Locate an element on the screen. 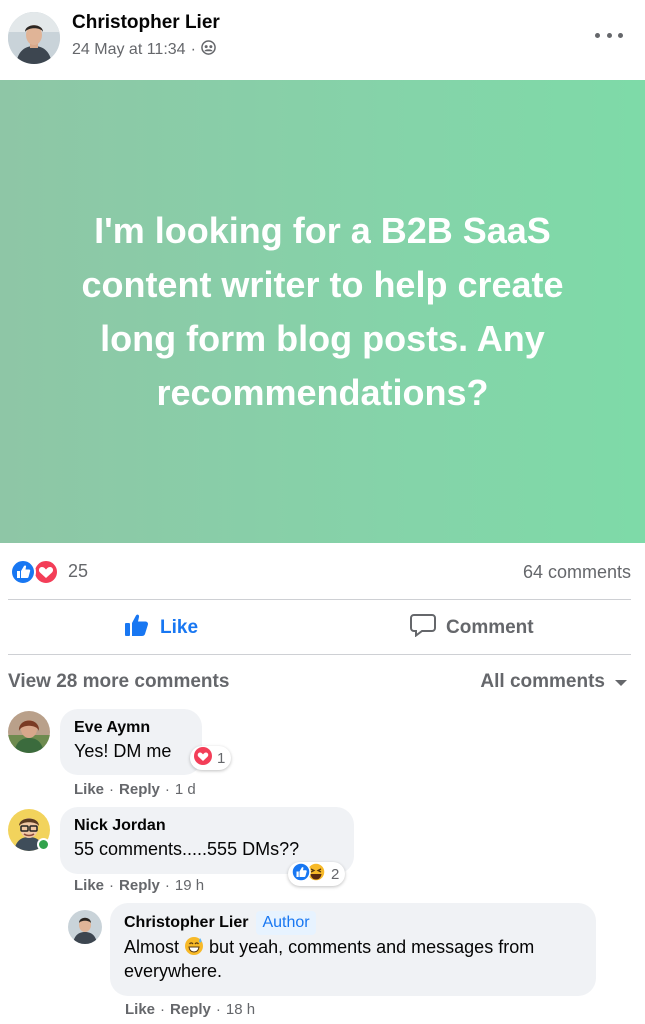  author-badge: Author is located at coordinates (286, 923).